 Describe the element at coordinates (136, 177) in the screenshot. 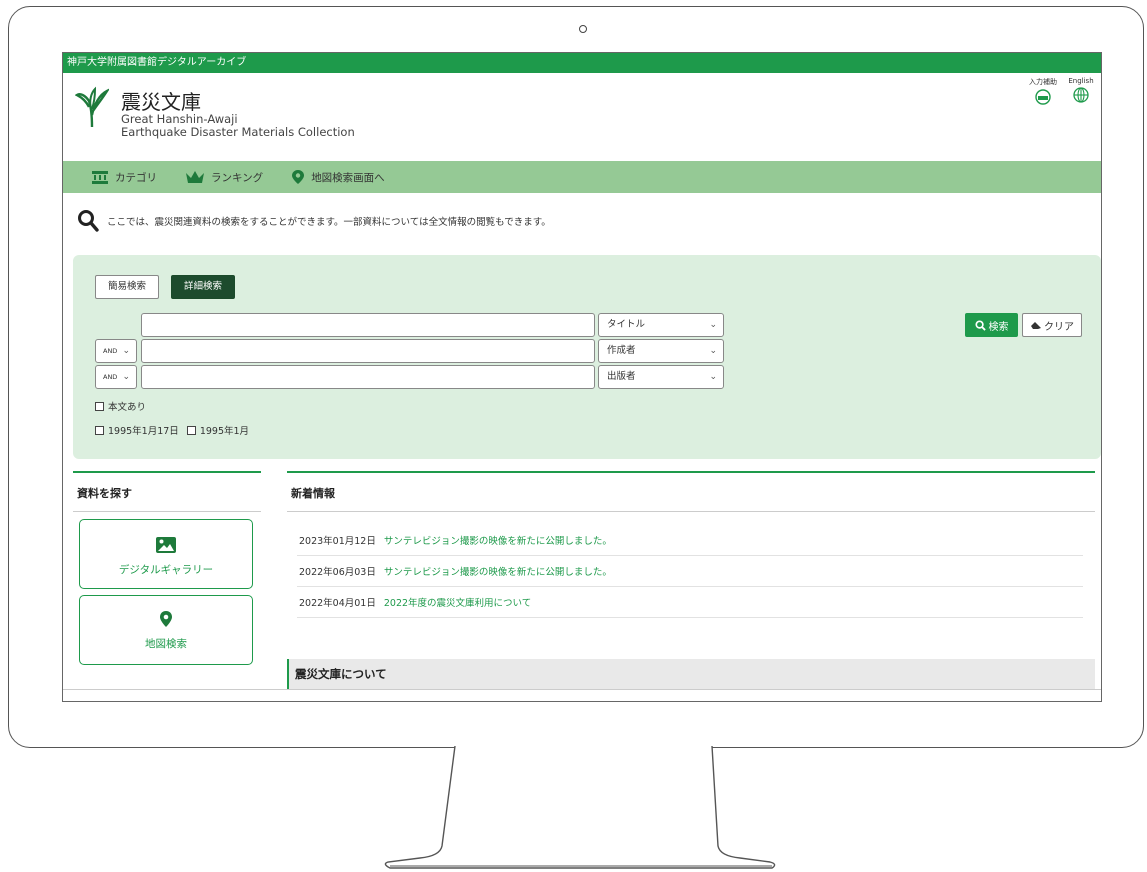

I see `nav-category-label: カテゴリ` at that location.